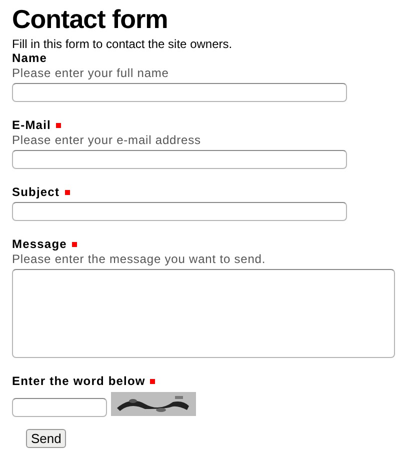 The height and width of the screenshot is (457, 405). I want to click on captcha-field, so click(59, 407).